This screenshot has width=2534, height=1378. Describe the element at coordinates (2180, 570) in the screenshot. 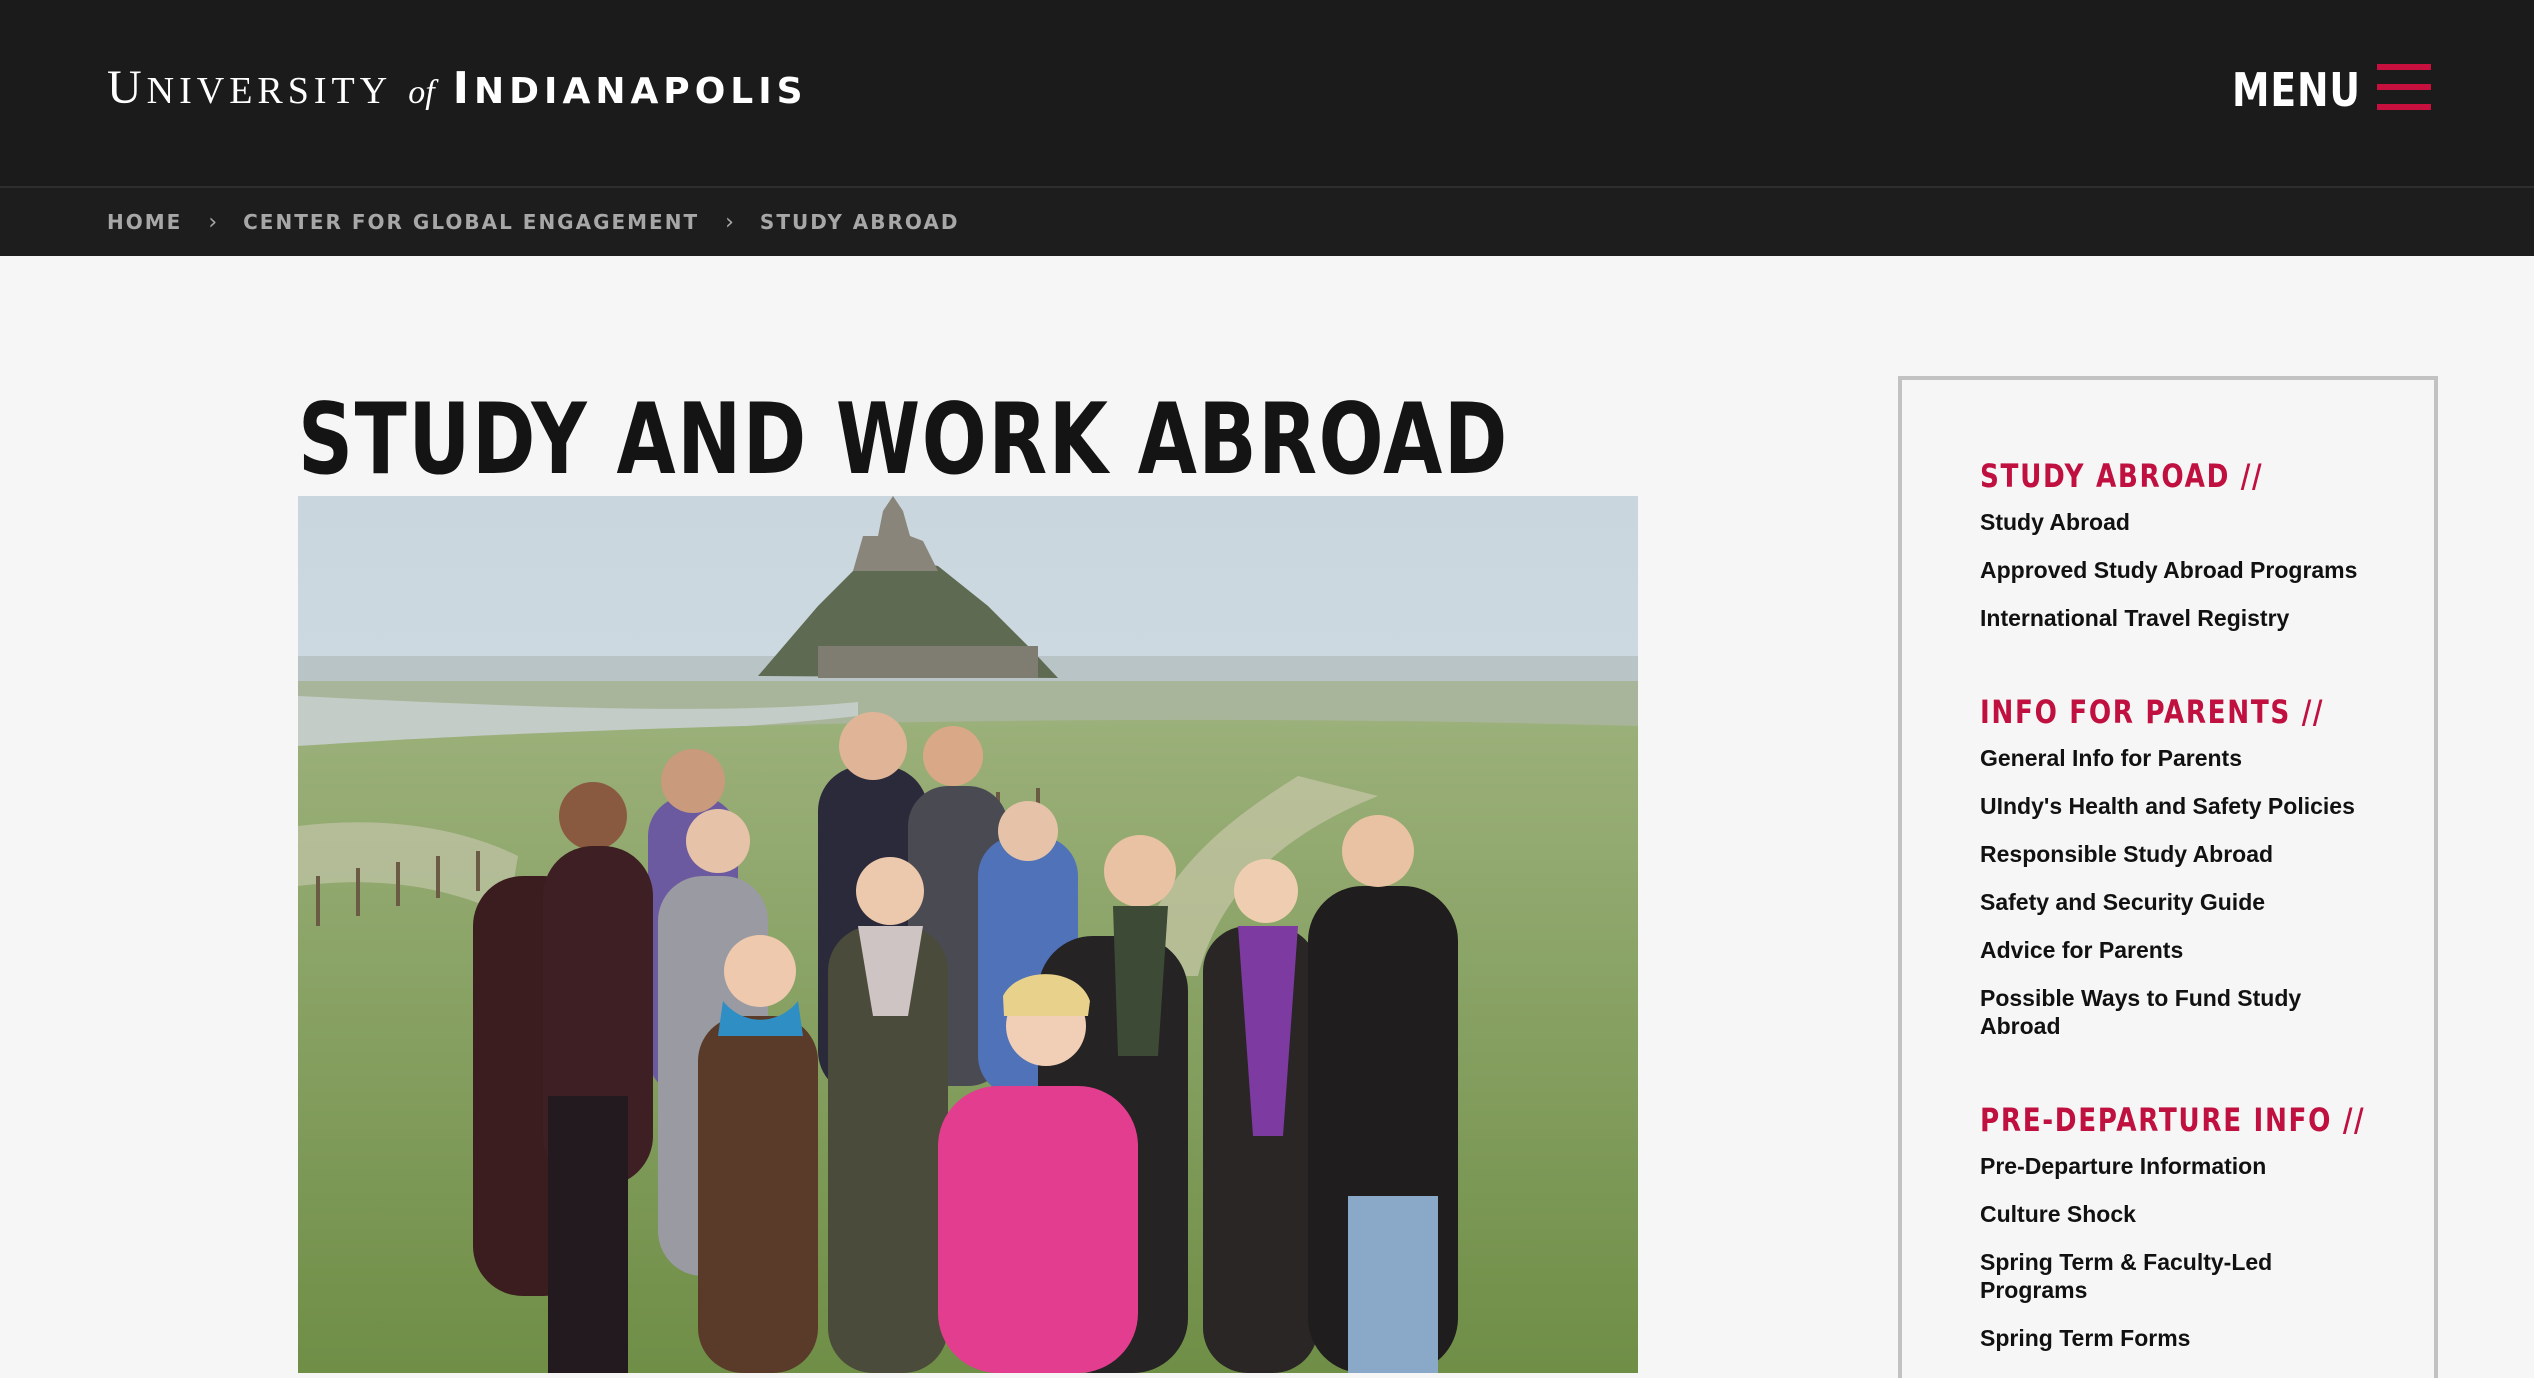

I see `sidebar-link-approved-programs: Approved Study Abroad Programs` at that location.